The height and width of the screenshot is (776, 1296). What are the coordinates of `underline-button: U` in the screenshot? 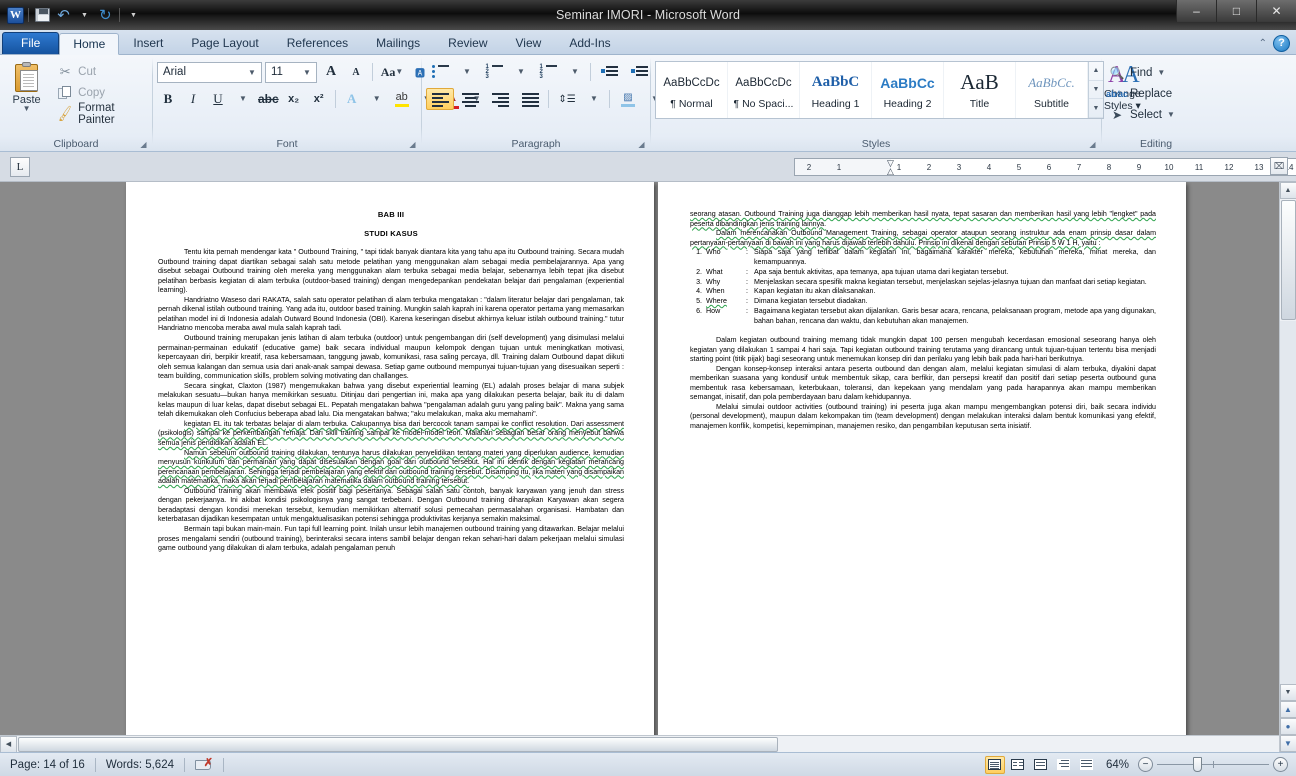 It's located at (218, 99).